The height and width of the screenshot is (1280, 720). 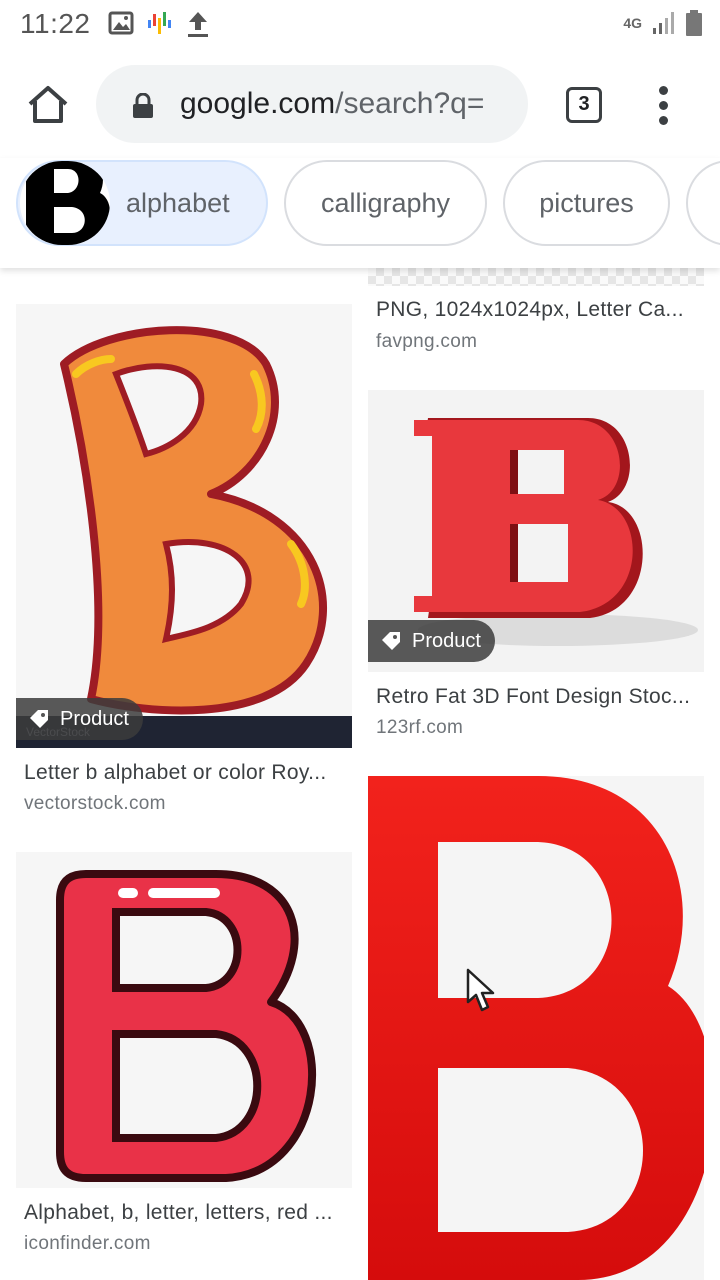 What do you see at coordinates (159, 23) in the screenshot?
I see `assistant-icon` at bounding box center [159, 23].